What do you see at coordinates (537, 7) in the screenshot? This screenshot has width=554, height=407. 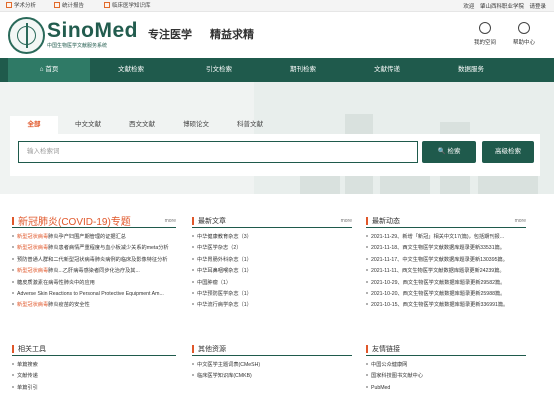 I see `login-link: 请登录` at bounding box center [537, 7].